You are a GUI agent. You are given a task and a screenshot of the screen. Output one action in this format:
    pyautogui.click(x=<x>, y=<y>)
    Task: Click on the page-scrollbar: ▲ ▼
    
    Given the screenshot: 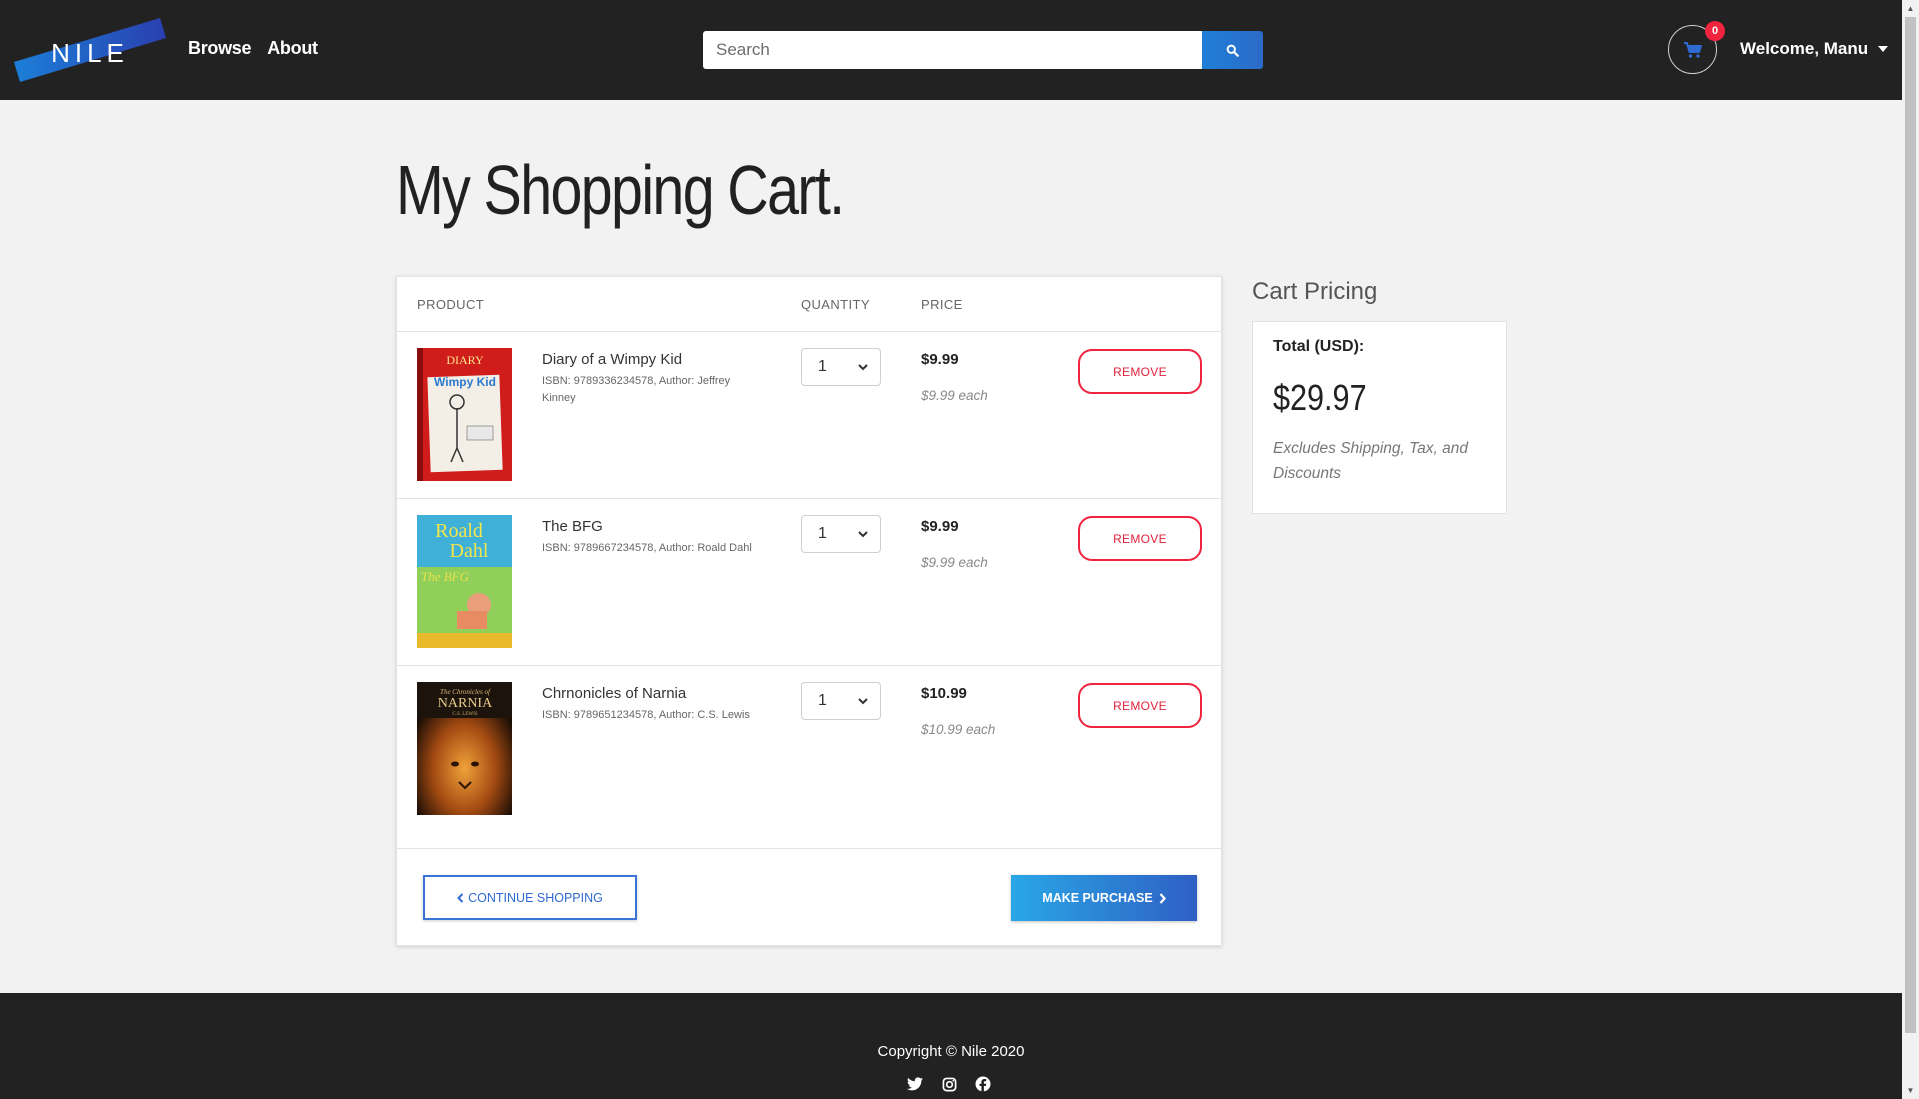 What is the action you would take?
    pyautogui.click(x=1910, y=549)
    